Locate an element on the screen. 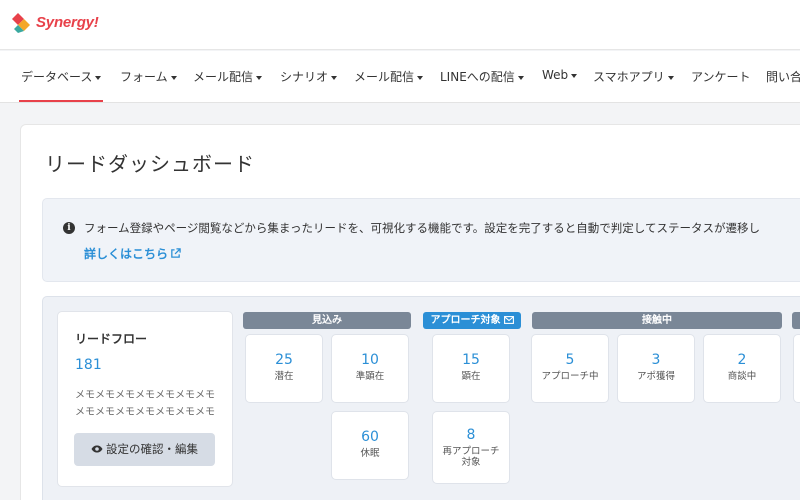 The image size is (800, 500). nav-item-line-delivery: LINEへの配信 is located at coordinates (482, 85).